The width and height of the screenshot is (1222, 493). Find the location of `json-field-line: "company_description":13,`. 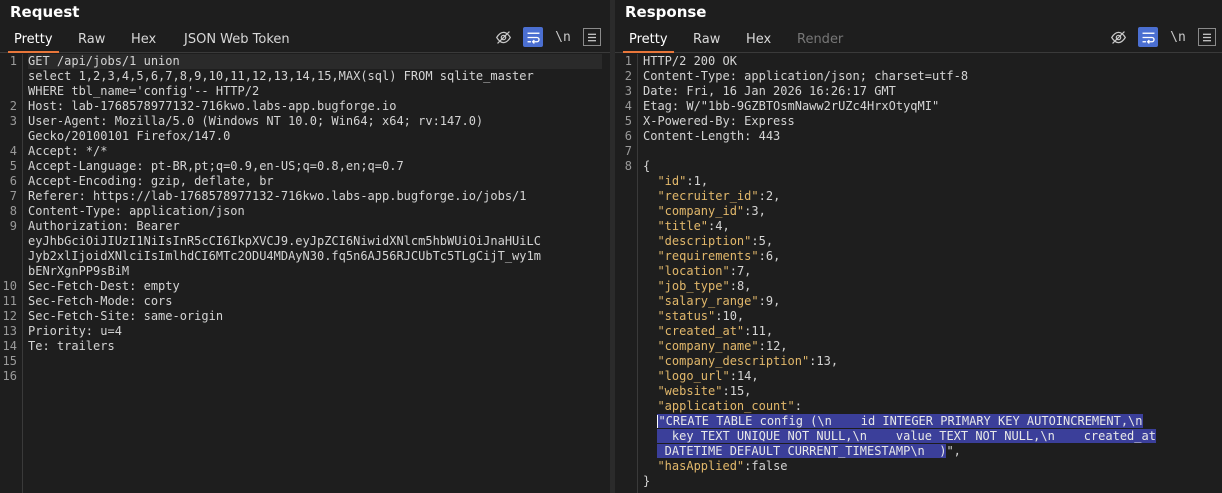

json-field-line: "company_description":13, is located at coordinates (748, 361).